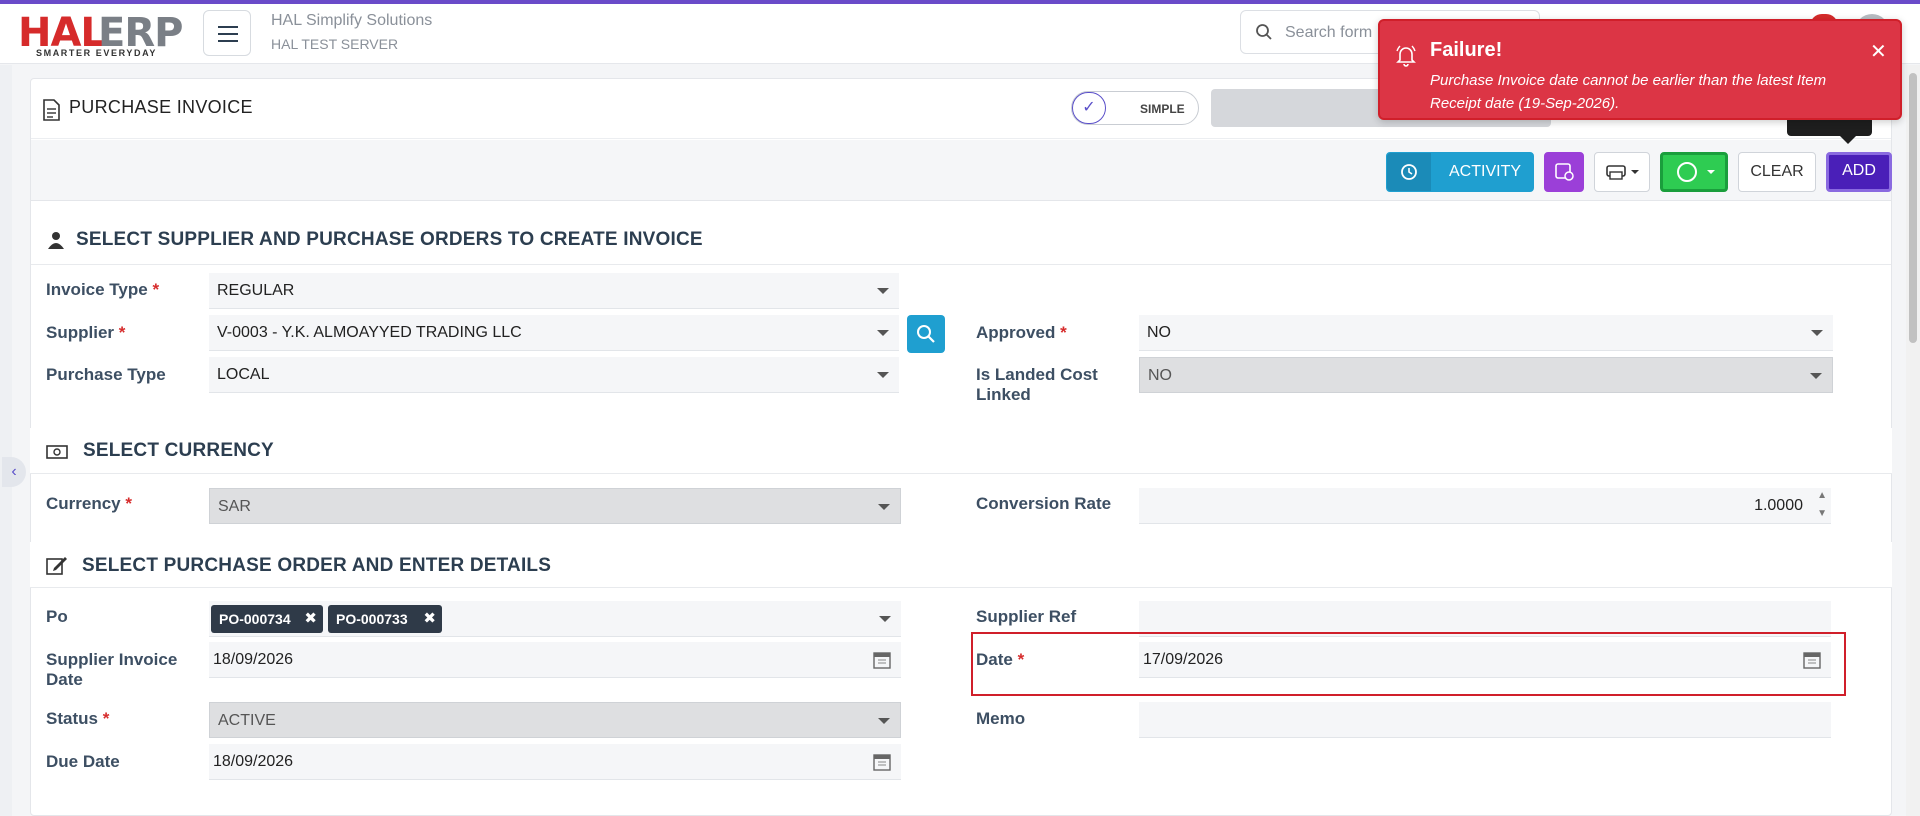 This screenshot has height=816, width=1920. Describe the element at coordinates (352, 20) in the screenshot. I see `company-name: HAL Simplify Solutions` at that location.